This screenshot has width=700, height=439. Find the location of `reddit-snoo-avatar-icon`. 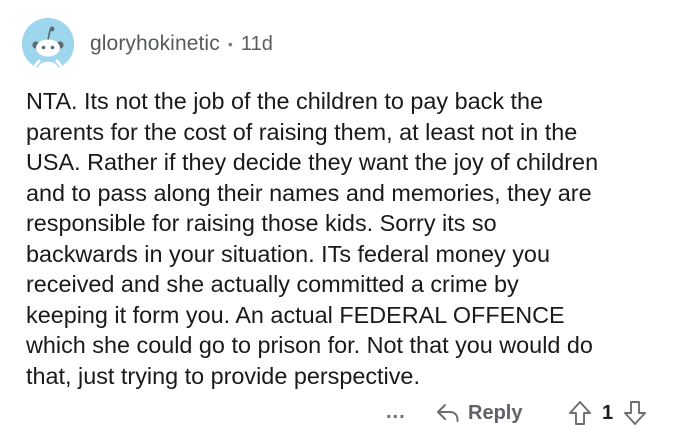

reddit-snoo-avatar-icon is located at coordinates (48, 44).